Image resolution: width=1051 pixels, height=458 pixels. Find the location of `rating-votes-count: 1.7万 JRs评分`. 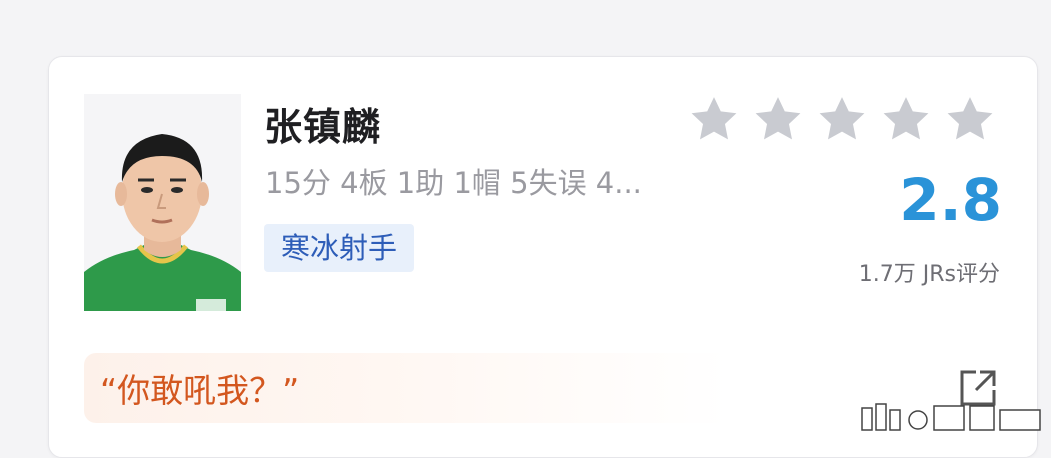

rating-votes-count: 1.7万 JRs评分 is located at coordinates (929, 274).